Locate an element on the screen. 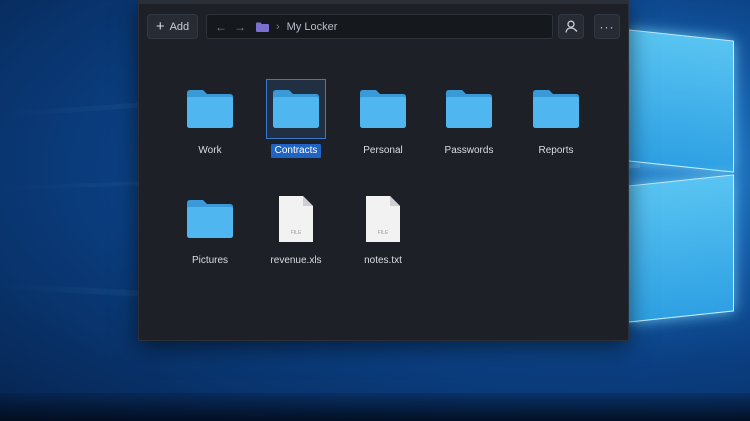 Image resolution: width=750 pixels, height=421 pixels. item-label: Passwords is located at coordinates (469, 150).